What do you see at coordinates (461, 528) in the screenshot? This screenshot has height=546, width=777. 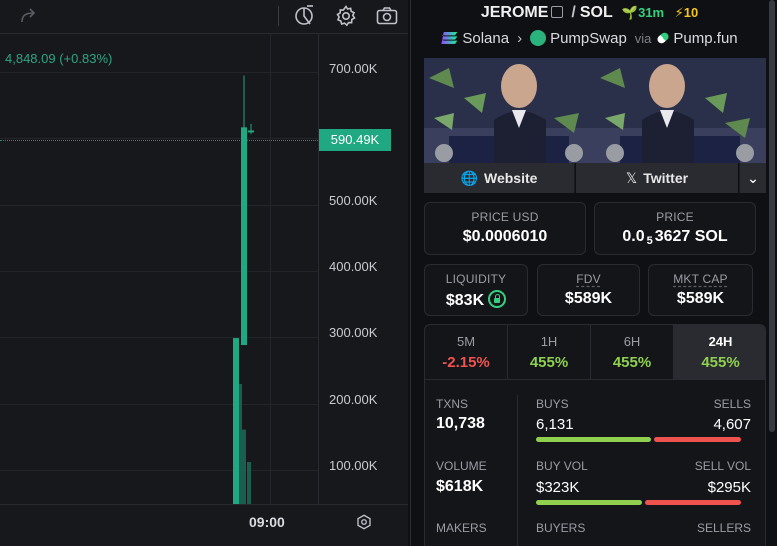 I see `makers-label: MAKERS` at bounding box center [461, 528].